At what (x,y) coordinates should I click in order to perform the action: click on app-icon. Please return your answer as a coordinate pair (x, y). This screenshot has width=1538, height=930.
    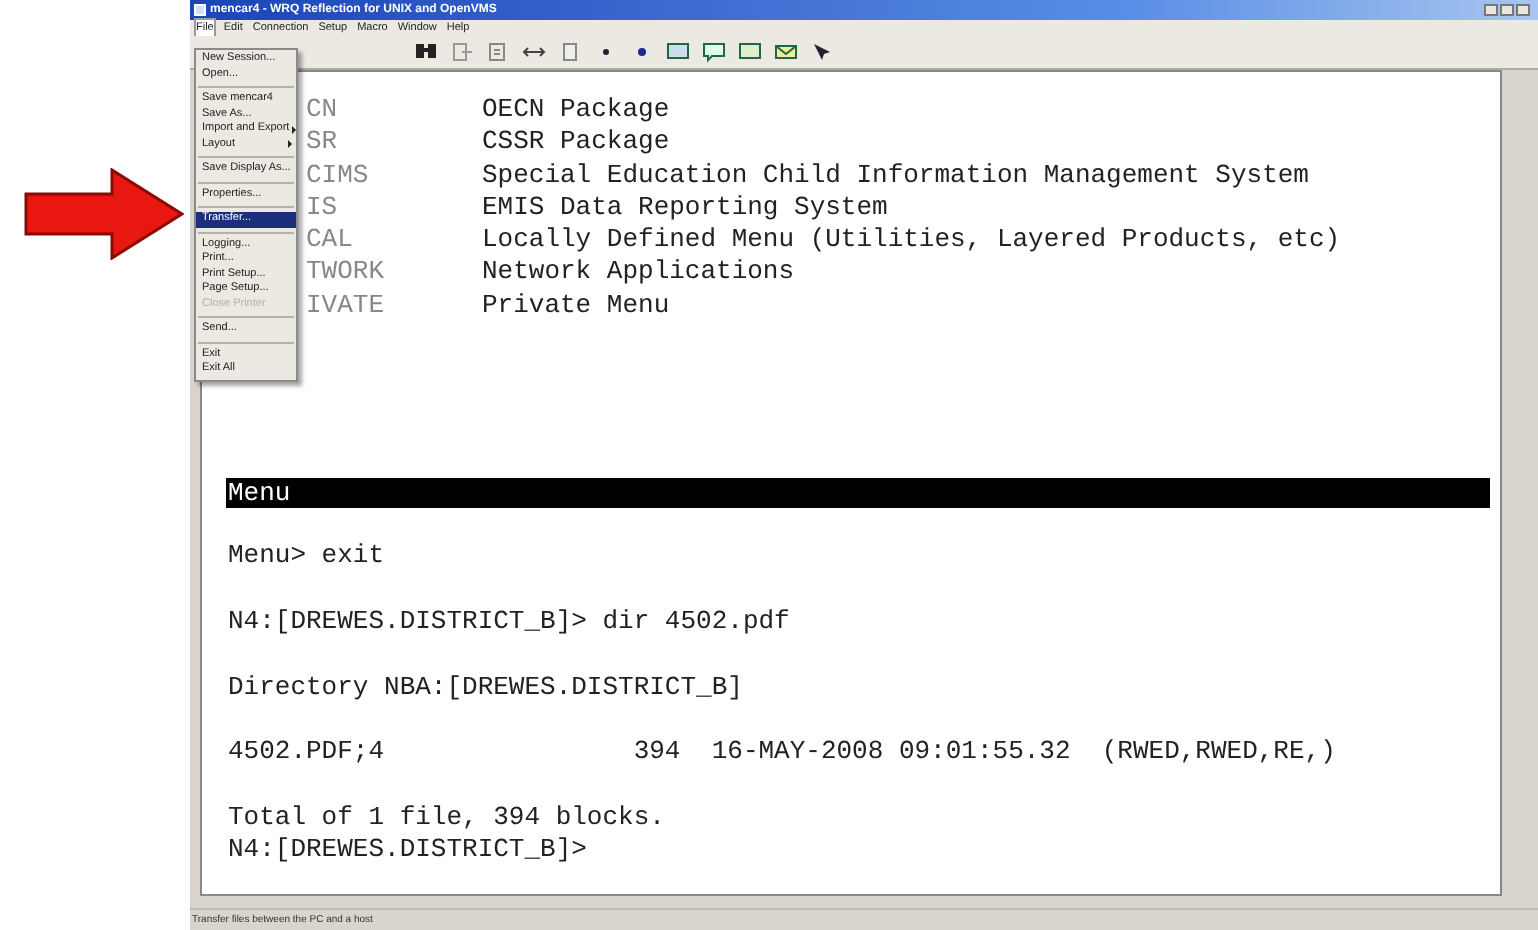
    Looking at the image, I should click on (200, 10).